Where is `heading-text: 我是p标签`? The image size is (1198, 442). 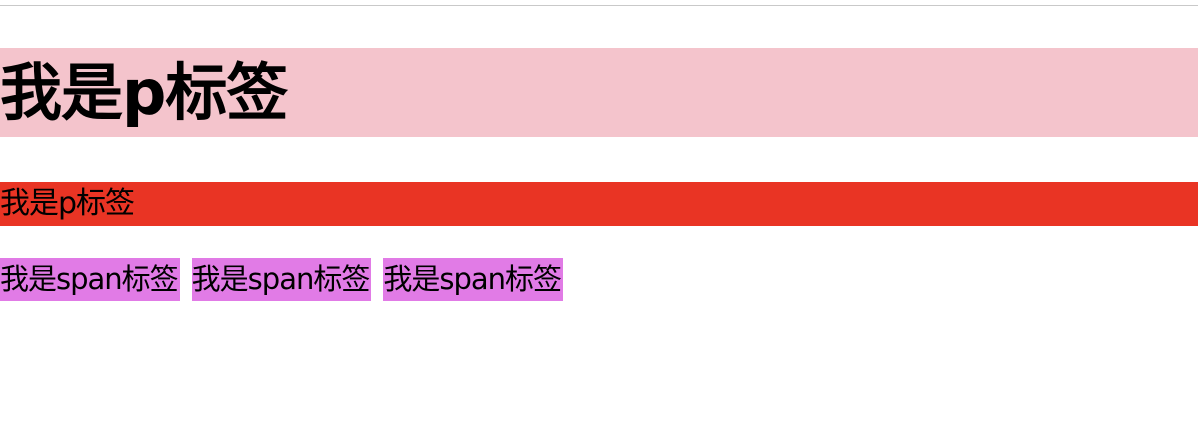 heading-text: 我是p标签 is located at coordinates (144, 92).